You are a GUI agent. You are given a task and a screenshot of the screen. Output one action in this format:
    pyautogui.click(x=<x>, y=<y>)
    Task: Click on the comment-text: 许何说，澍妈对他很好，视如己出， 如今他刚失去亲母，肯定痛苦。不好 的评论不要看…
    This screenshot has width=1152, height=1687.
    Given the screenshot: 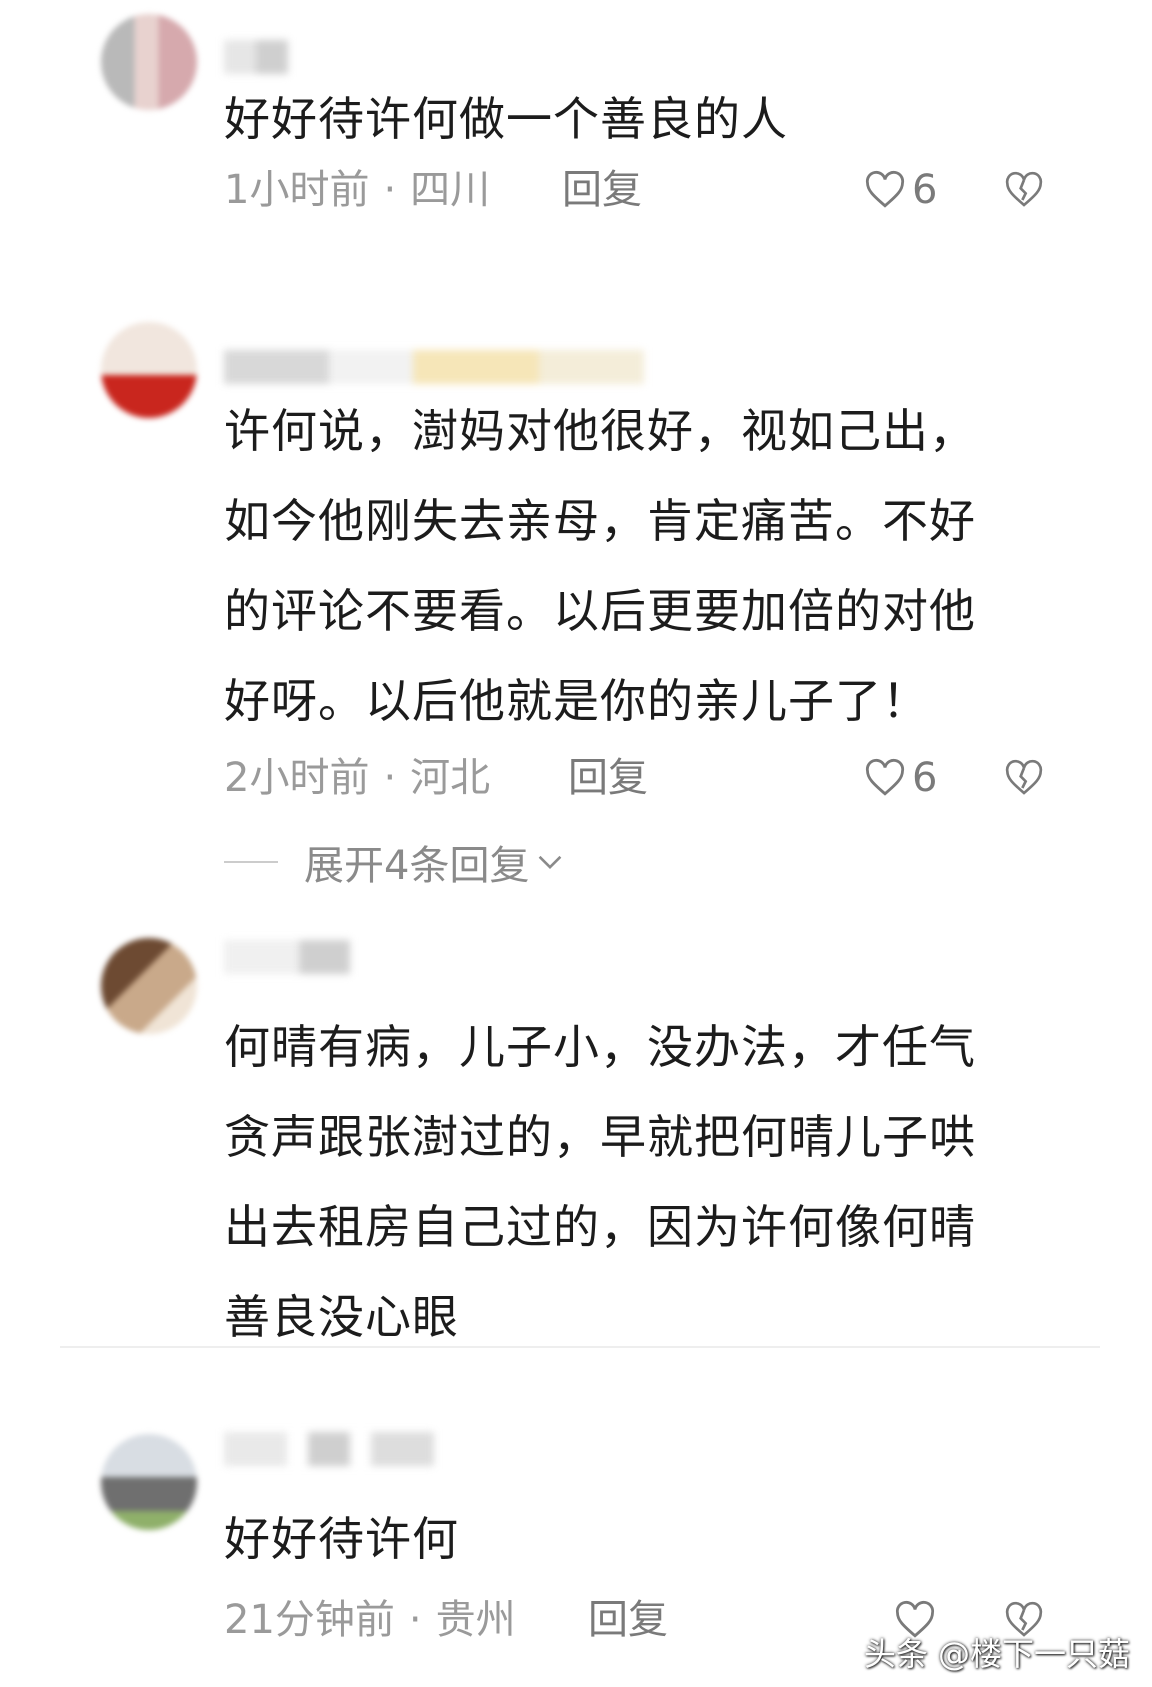 What is the action you would take?
    pyautogui.click(x=600, y=566)
    